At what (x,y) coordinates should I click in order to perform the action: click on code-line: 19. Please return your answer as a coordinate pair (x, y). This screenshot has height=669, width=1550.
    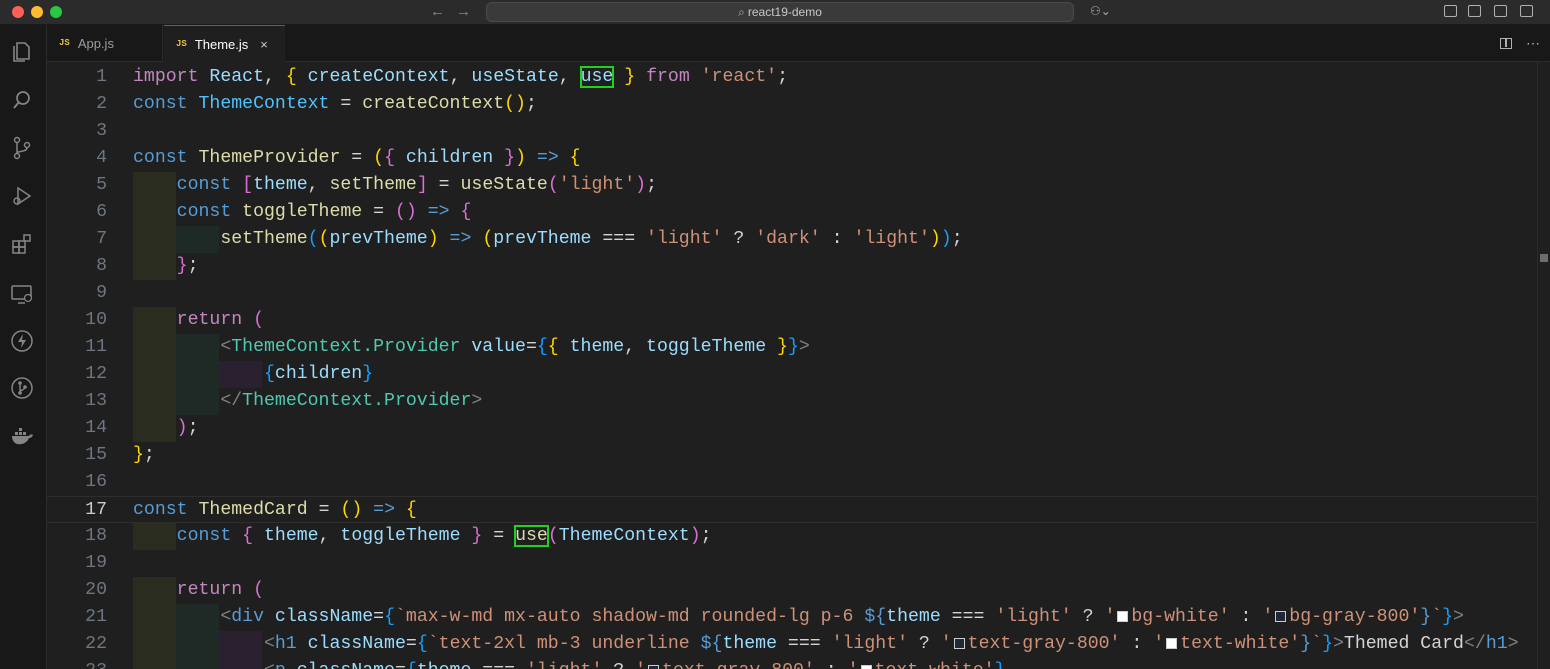
    Looking at the image, I should click on (792, 563).